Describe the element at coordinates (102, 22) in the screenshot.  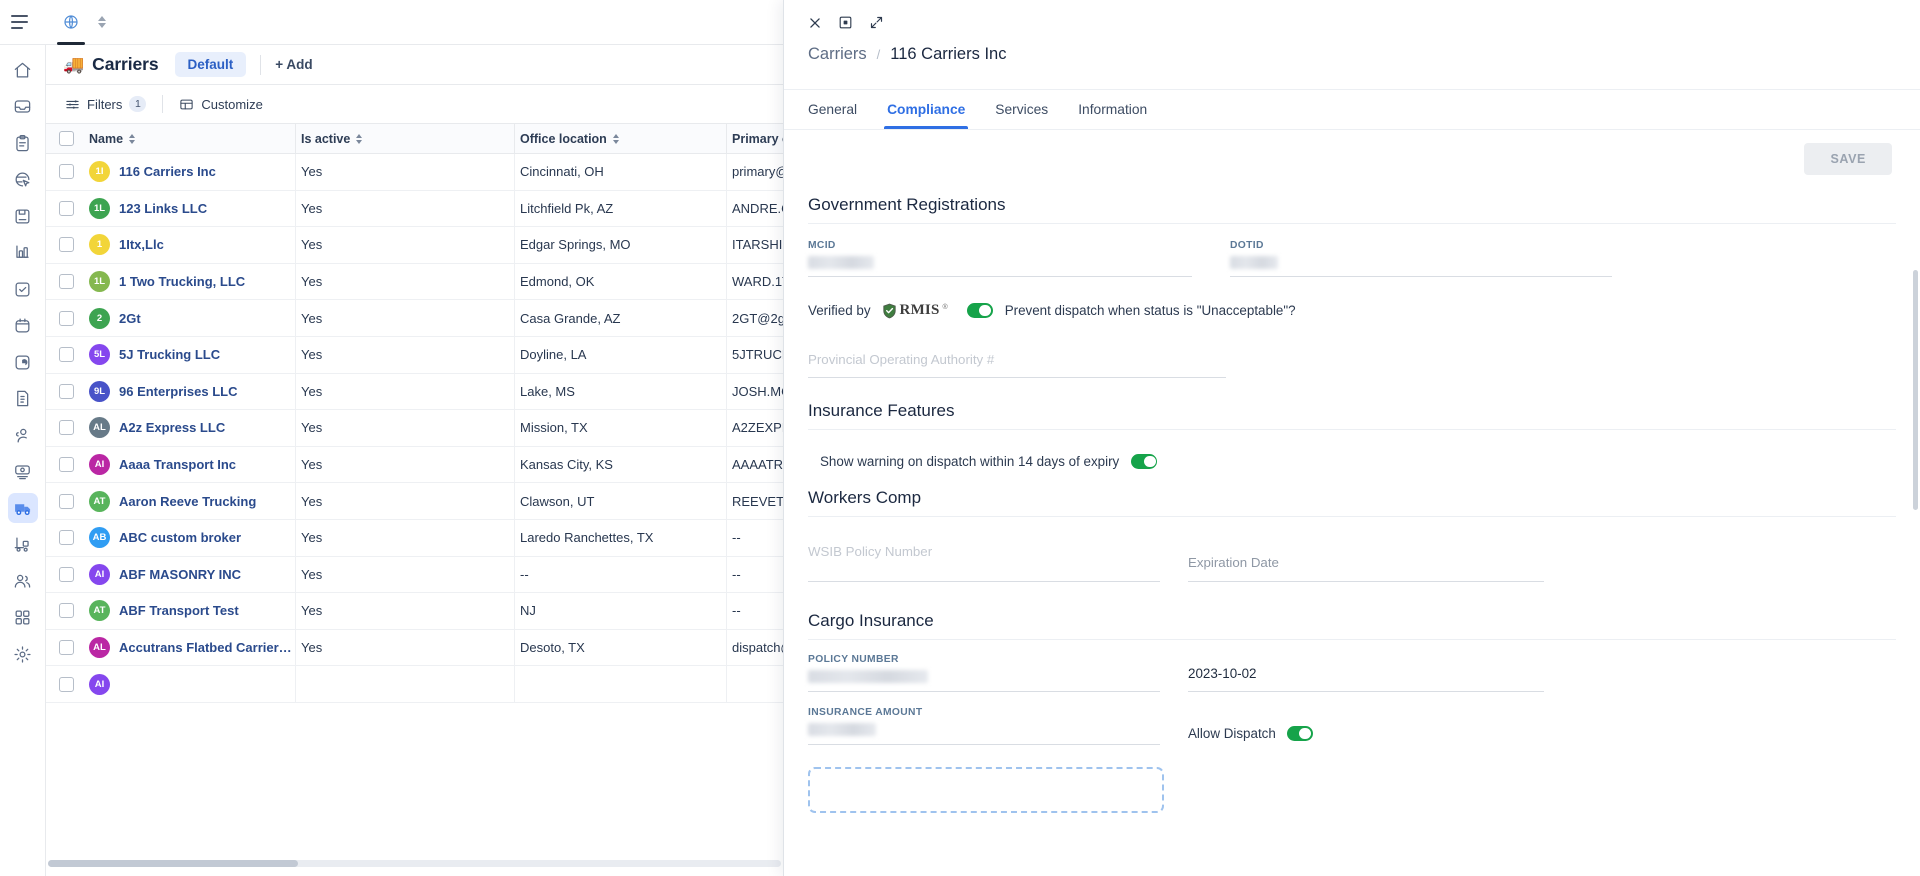
I see `sort-caret-icon` at that location.